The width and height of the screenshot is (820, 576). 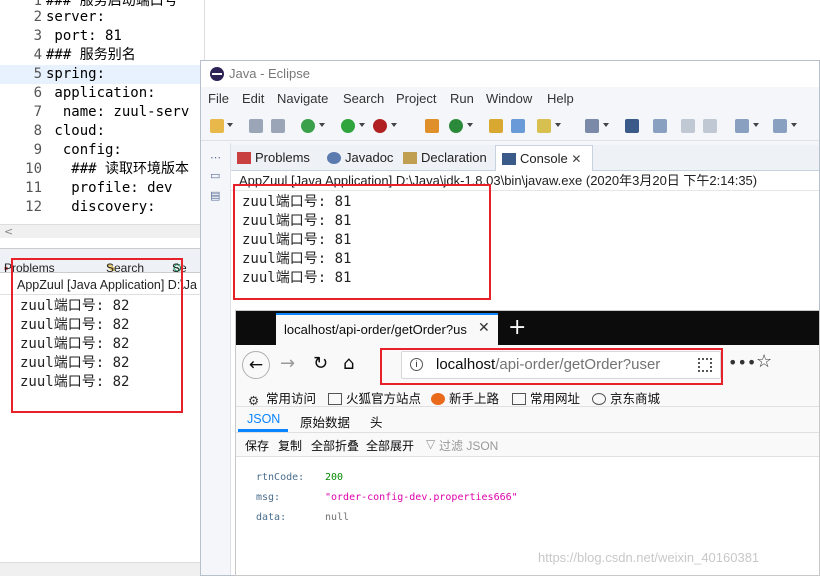 What do you see at coordinates (69, 131) in the screenshot?
I see `code-line: 8 cloud:` at bounding box center [69, 131].